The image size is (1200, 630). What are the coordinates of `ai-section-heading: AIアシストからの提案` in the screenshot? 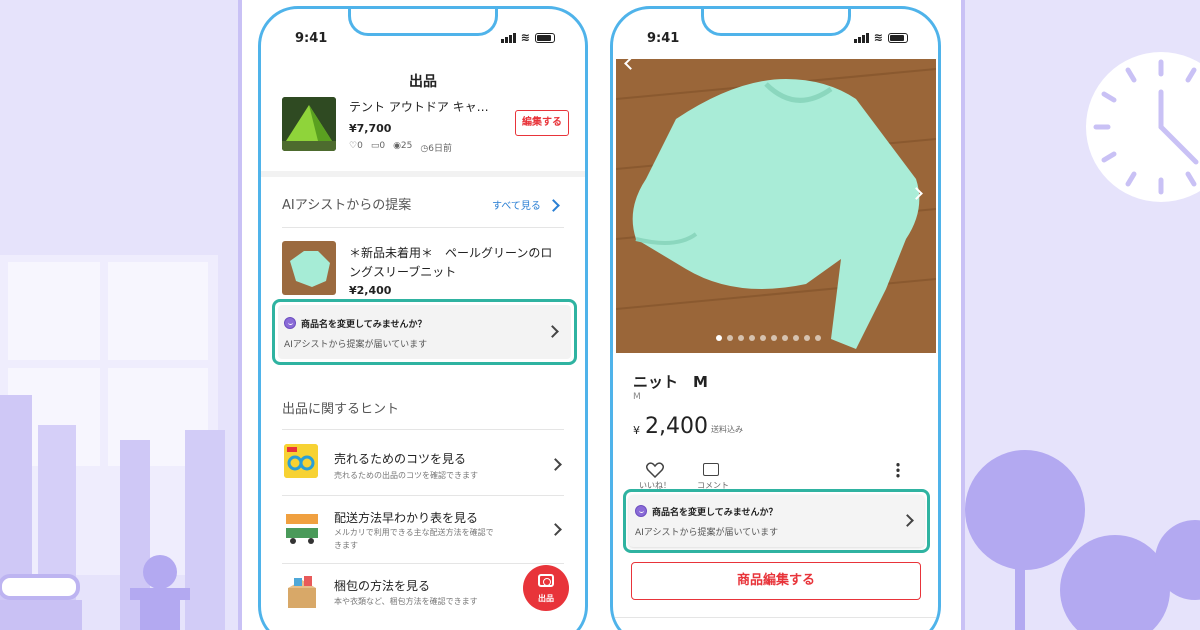 It's located at (347, 205).